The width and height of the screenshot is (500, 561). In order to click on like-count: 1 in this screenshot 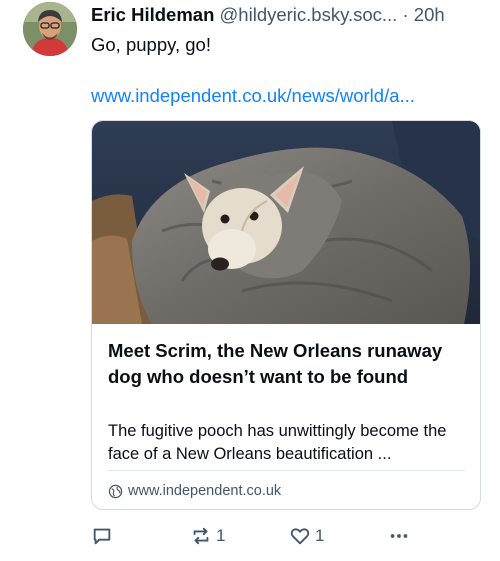, I will do `click(320, 535)`.